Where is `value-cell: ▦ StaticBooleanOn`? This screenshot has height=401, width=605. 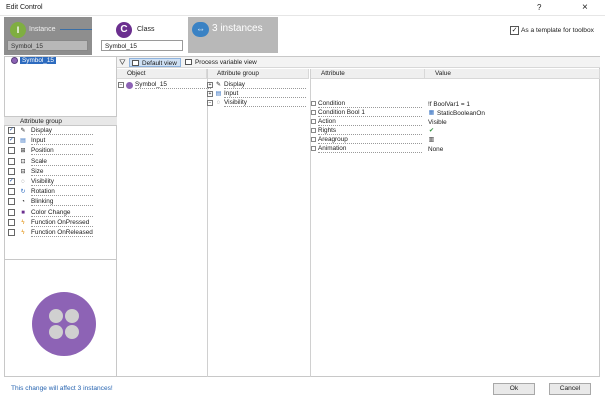 value-cell: ▦ StaticBooleanOn is located at coordinates (456, 113).